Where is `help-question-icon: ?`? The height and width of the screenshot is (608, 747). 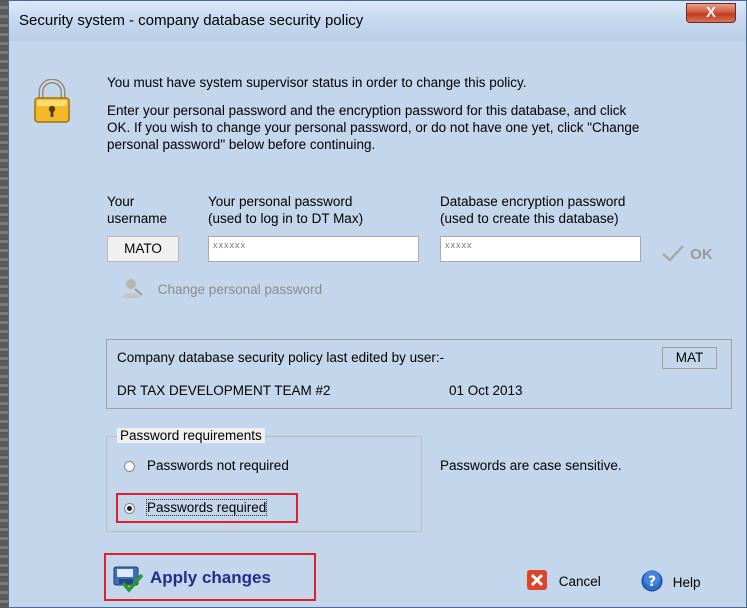 help-question-icon: ? is located at coordinates (652, 581).